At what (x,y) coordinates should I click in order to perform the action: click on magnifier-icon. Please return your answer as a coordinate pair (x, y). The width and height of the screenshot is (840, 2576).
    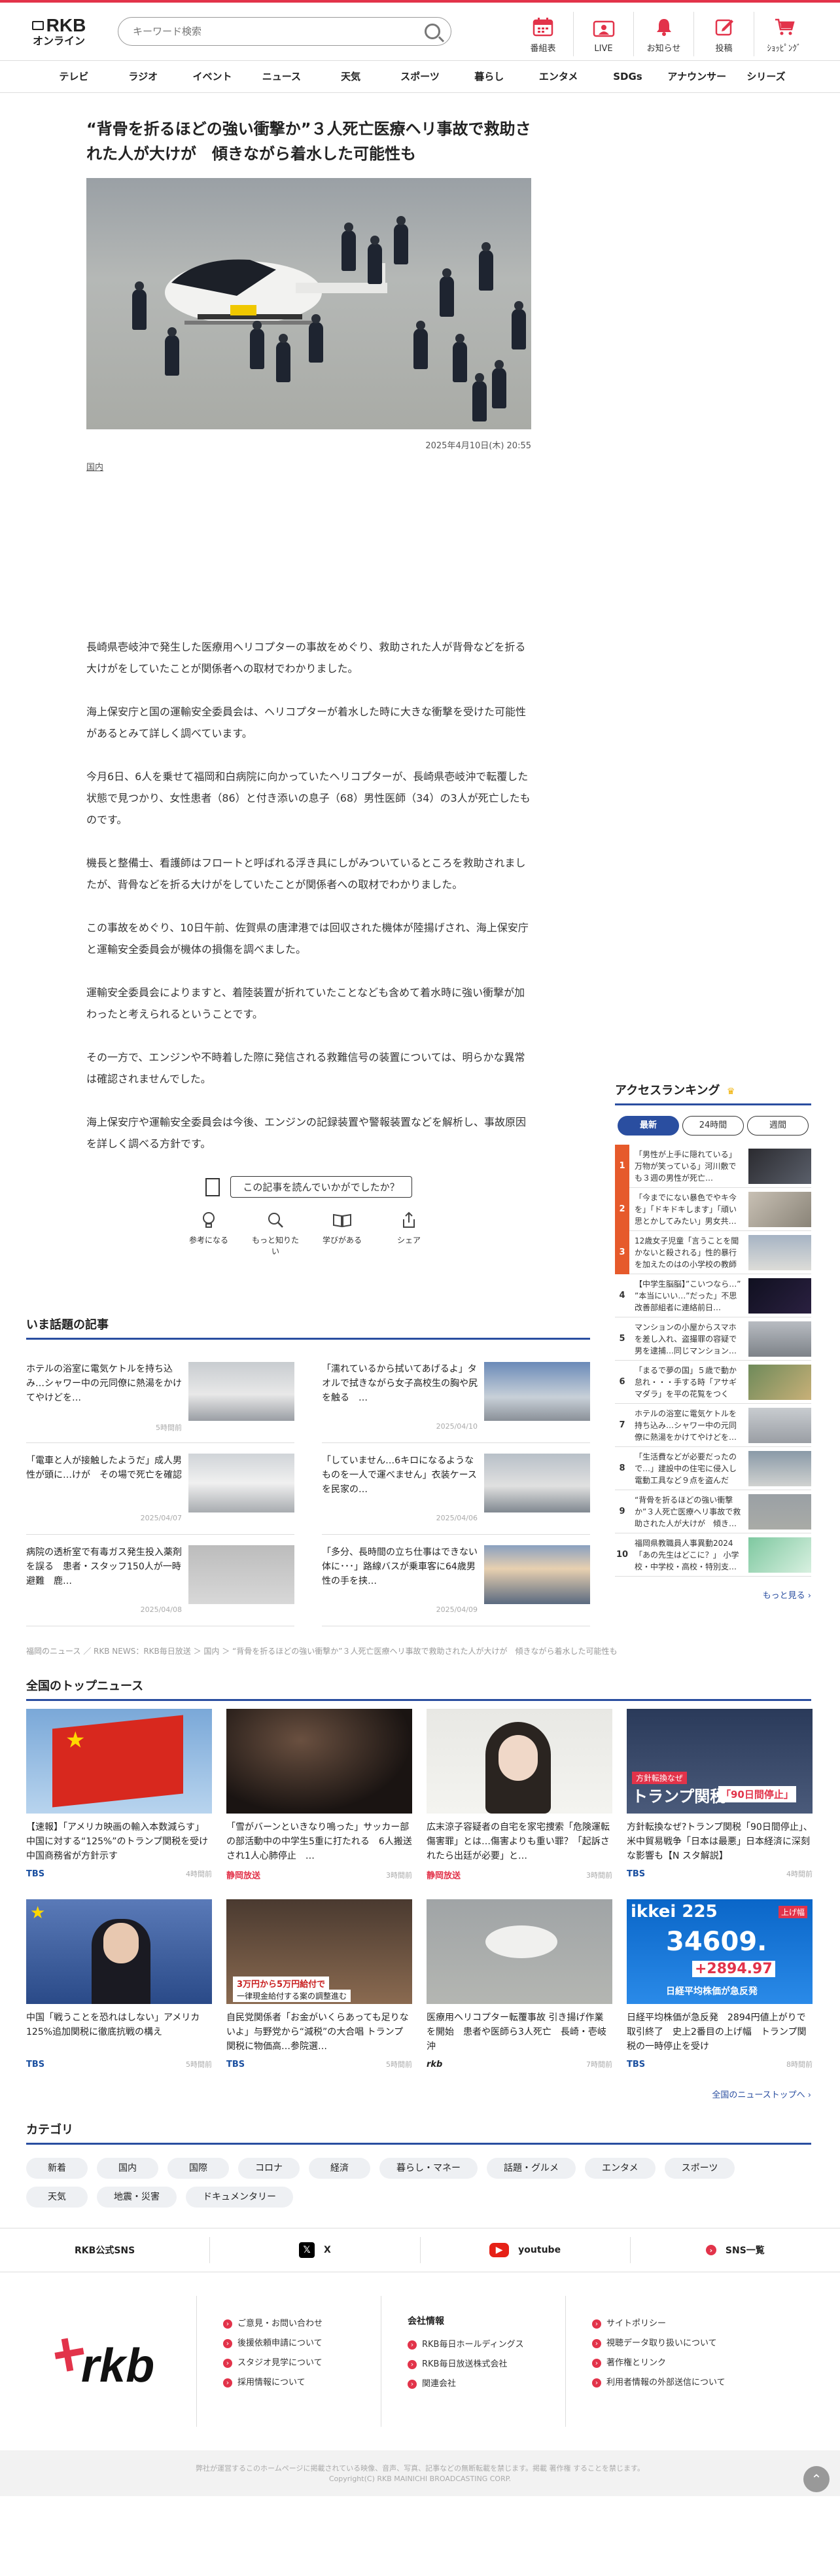
    Looking at the image, I should click on (275, 1219).